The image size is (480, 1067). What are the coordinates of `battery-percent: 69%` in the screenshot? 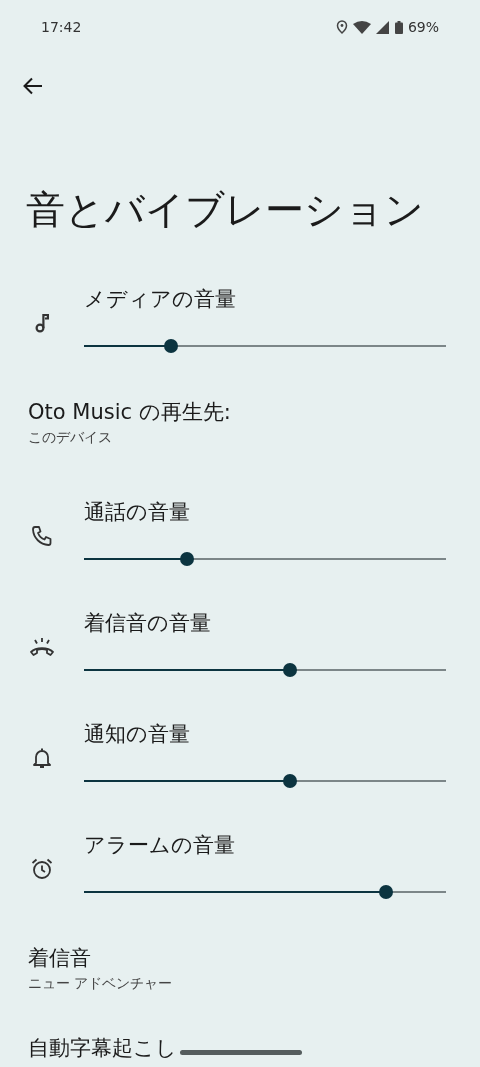 It's located at (423, 27).